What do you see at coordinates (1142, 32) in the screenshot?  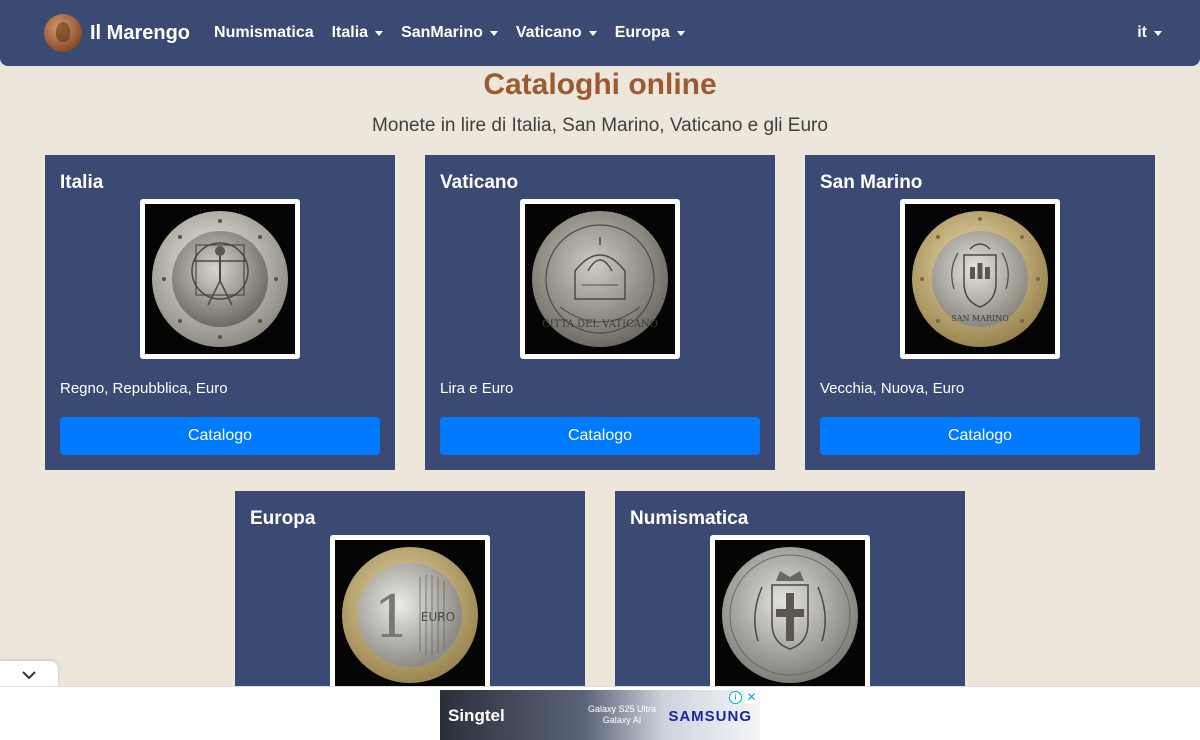 I see `language-label: it` at bounding box center [1142, 32].